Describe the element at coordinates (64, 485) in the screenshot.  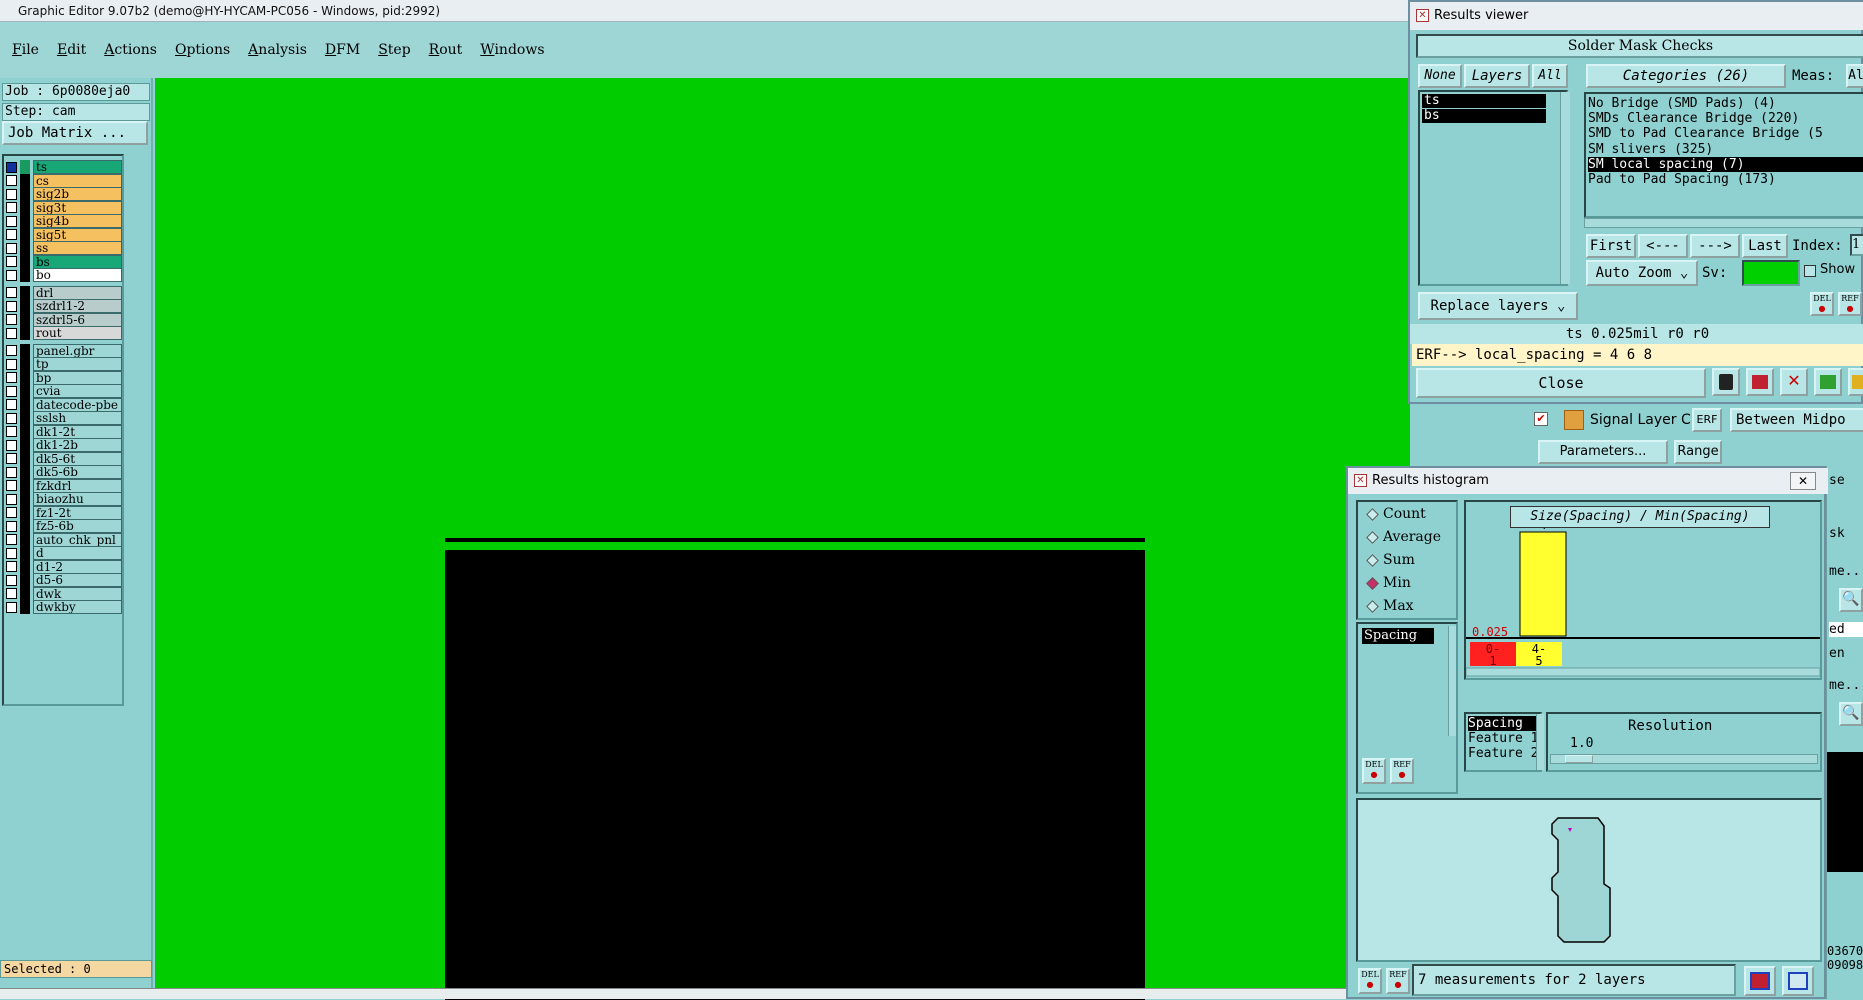
I see `layer-row-fzkdrl: fzkdrl` at that location.